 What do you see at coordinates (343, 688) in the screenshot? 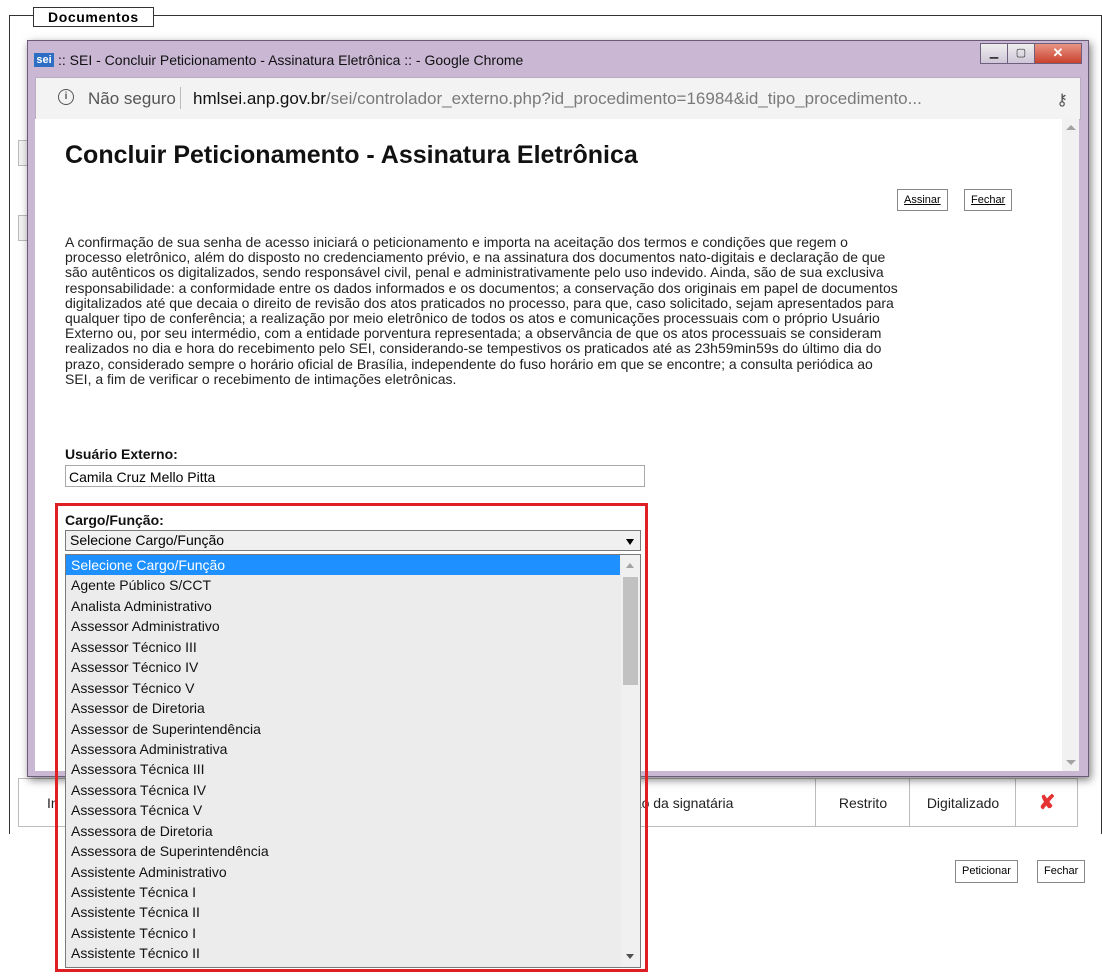
I see `option-item: Assessor Técnico V` at bounding box center [343, 688].